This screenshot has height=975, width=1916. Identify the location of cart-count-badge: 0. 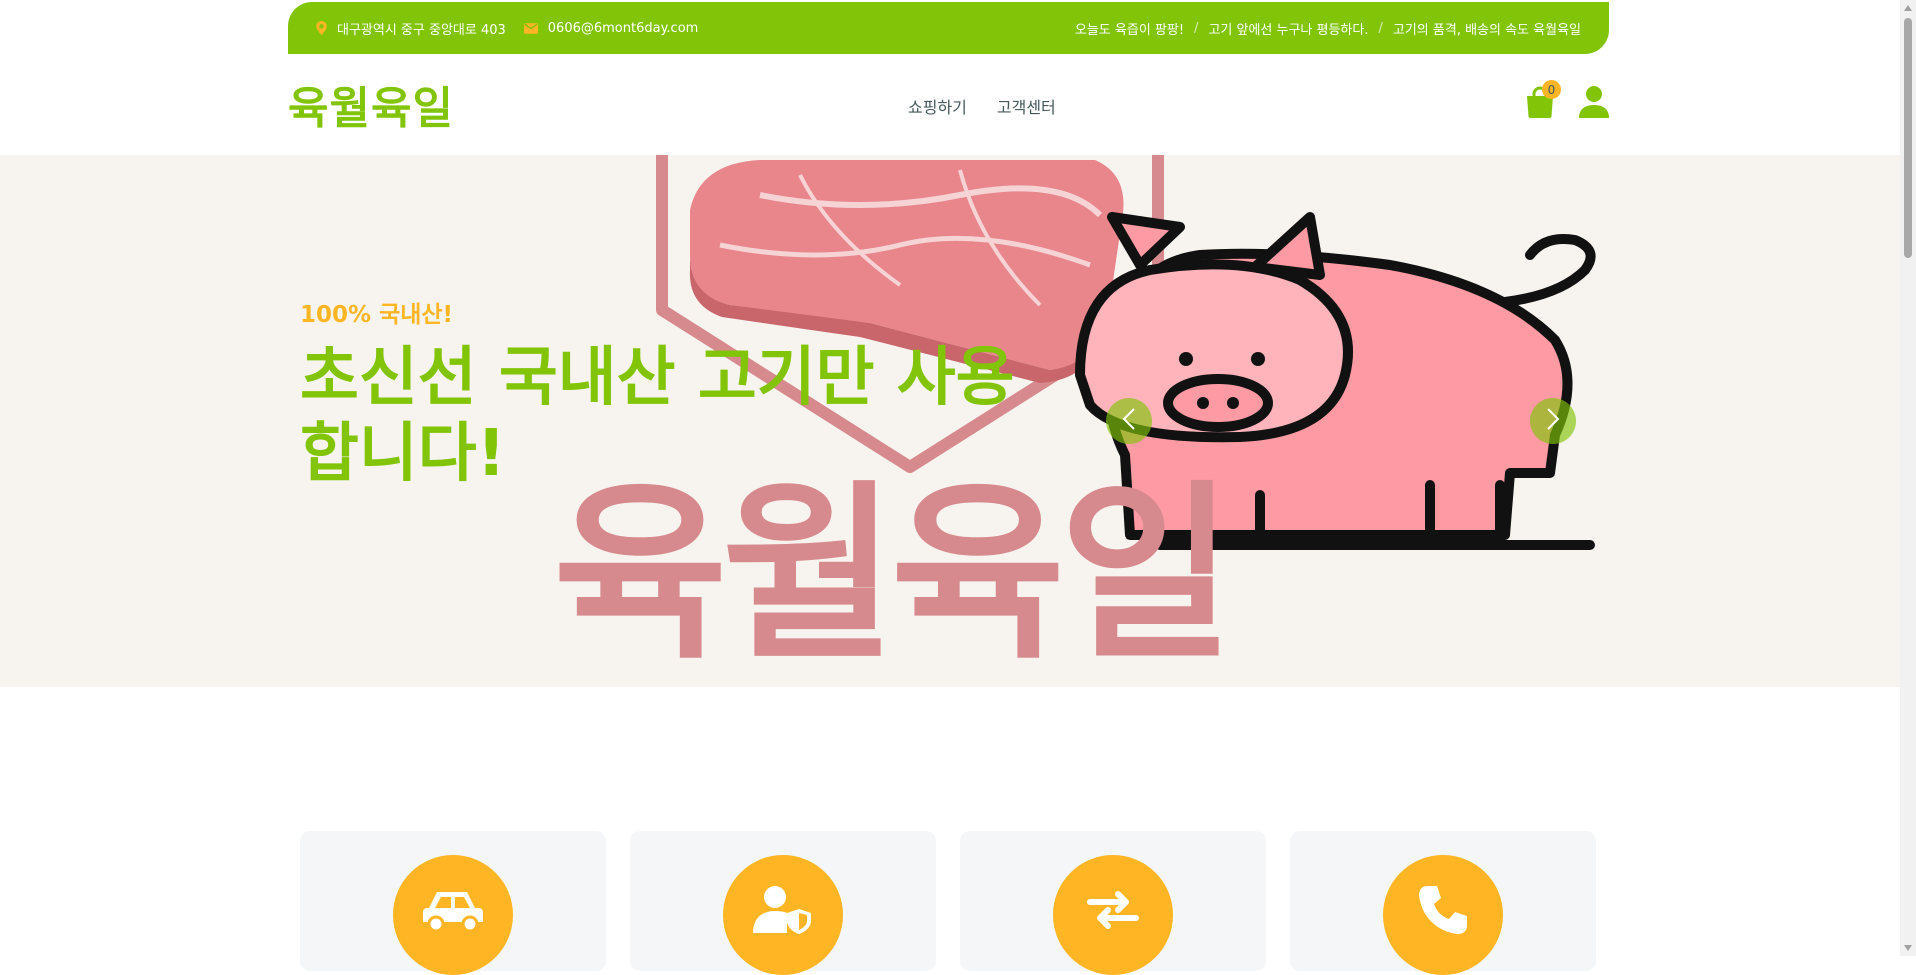
(1551, 89).